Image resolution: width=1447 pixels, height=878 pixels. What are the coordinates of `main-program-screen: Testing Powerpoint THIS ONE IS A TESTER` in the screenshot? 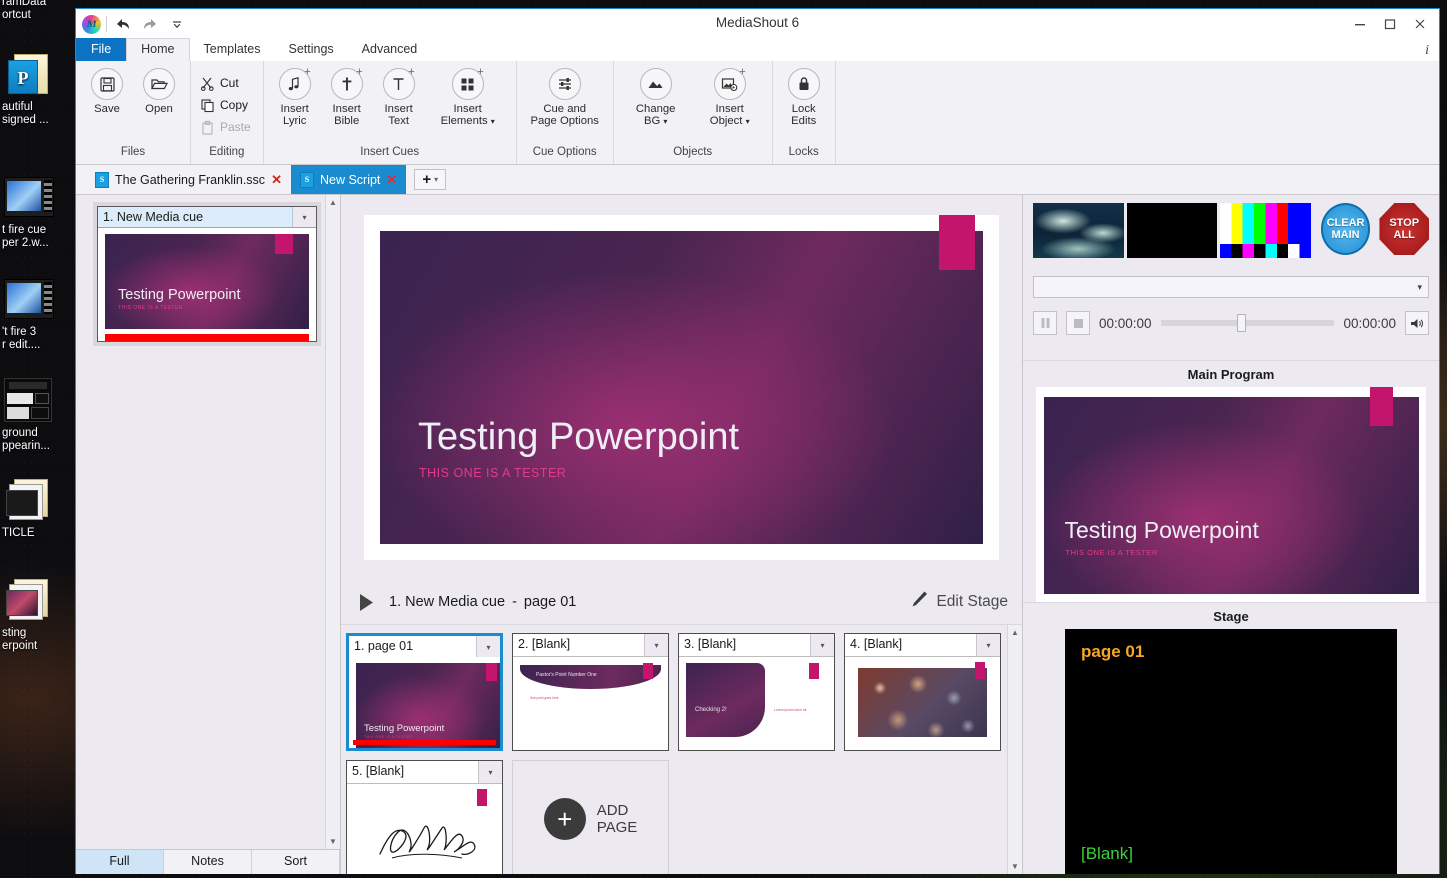 It's located at (1231, 494).